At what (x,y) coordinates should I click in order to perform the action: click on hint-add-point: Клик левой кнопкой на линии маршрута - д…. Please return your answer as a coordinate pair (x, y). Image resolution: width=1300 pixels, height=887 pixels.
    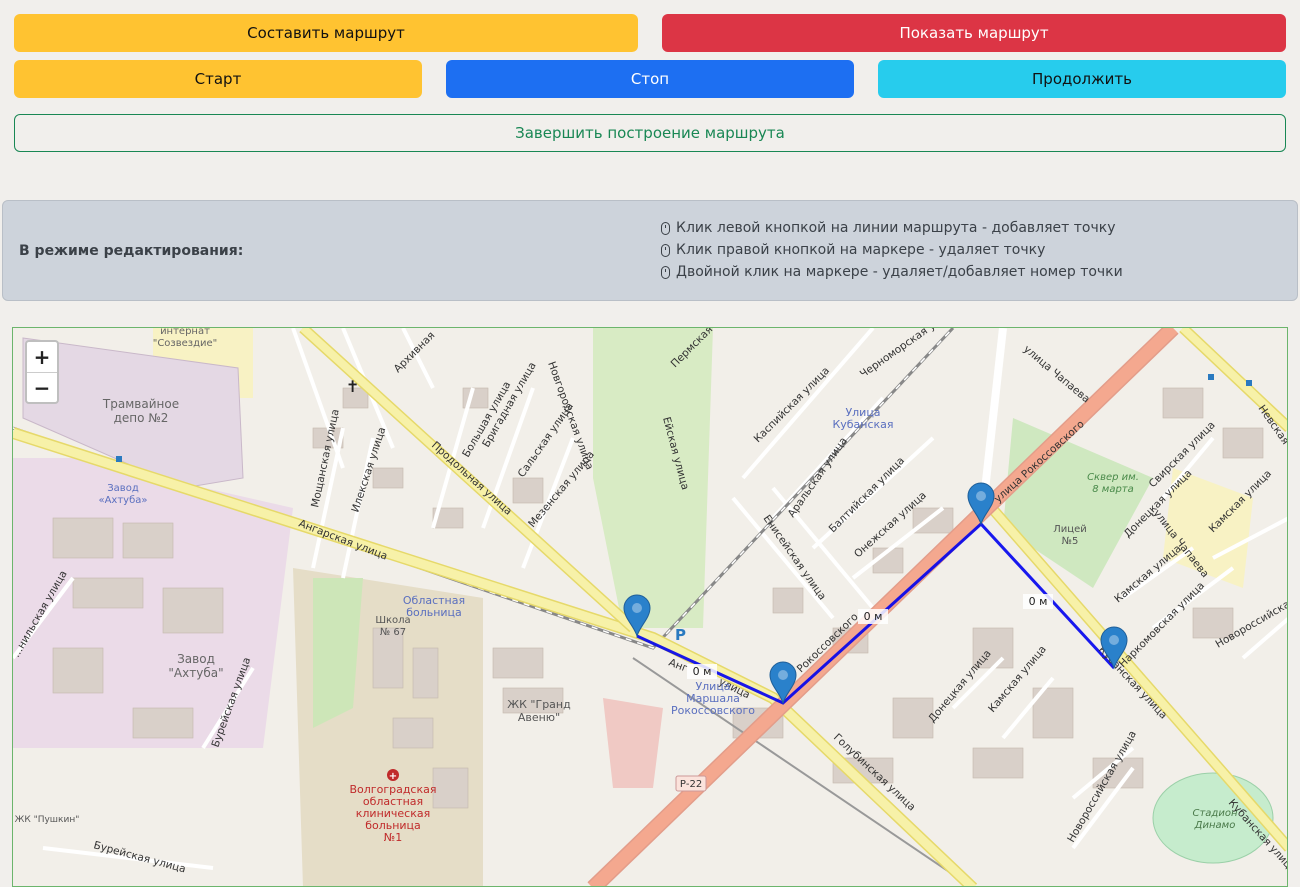
    Looking at the image, I should click on (888, 228).